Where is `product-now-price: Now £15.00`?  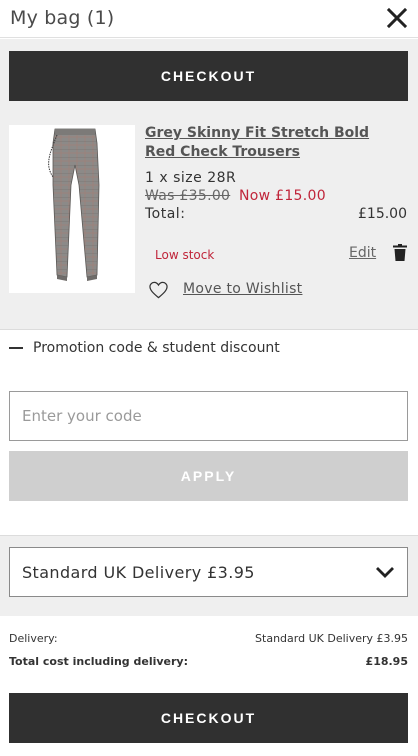
product-now-price: Now £15.00 is located at coordinates (282, 196).